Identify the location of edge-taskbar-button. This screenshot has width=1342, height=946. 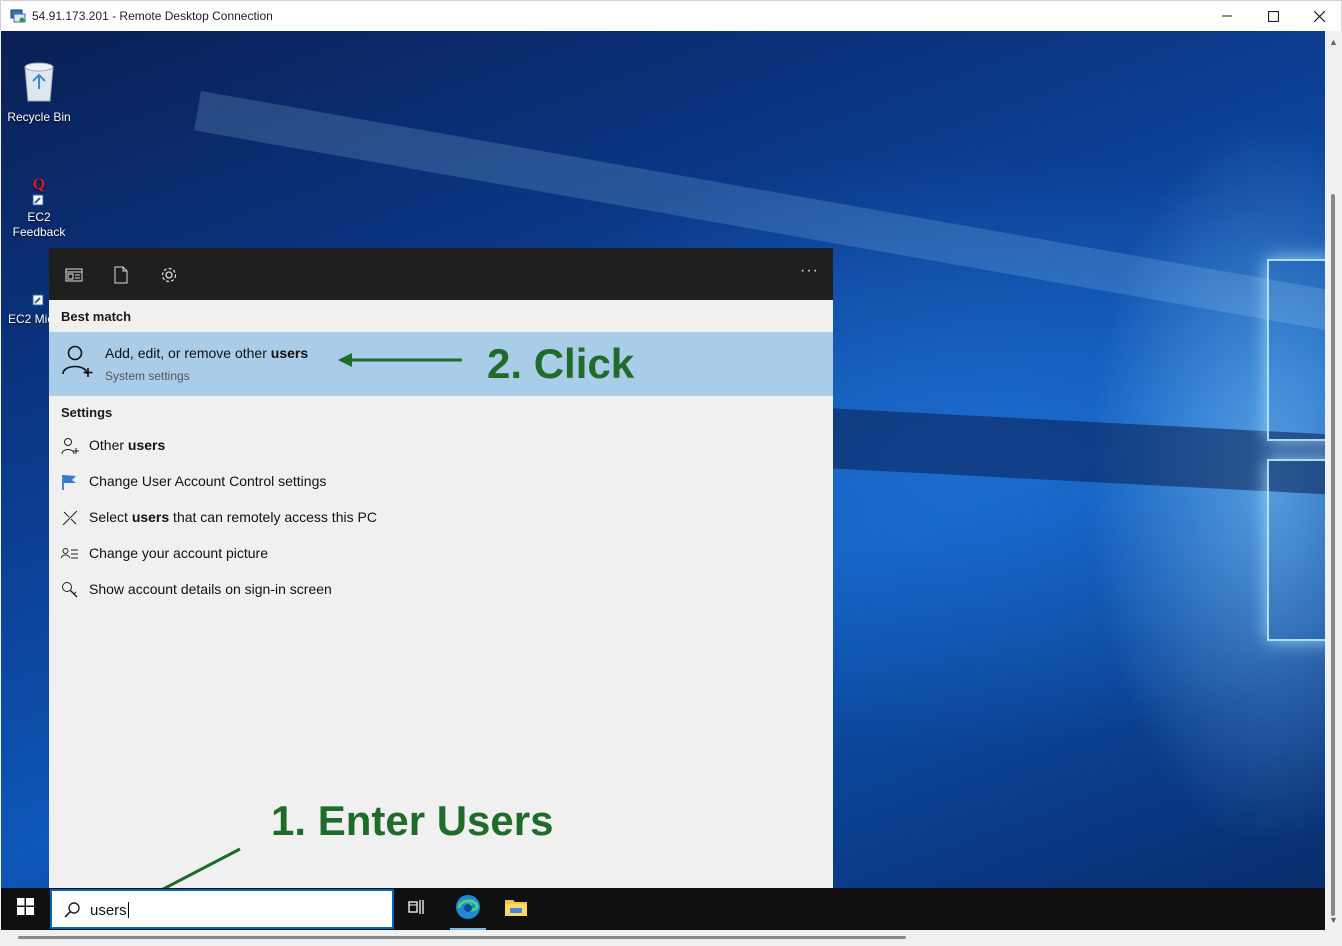
(468, 909).